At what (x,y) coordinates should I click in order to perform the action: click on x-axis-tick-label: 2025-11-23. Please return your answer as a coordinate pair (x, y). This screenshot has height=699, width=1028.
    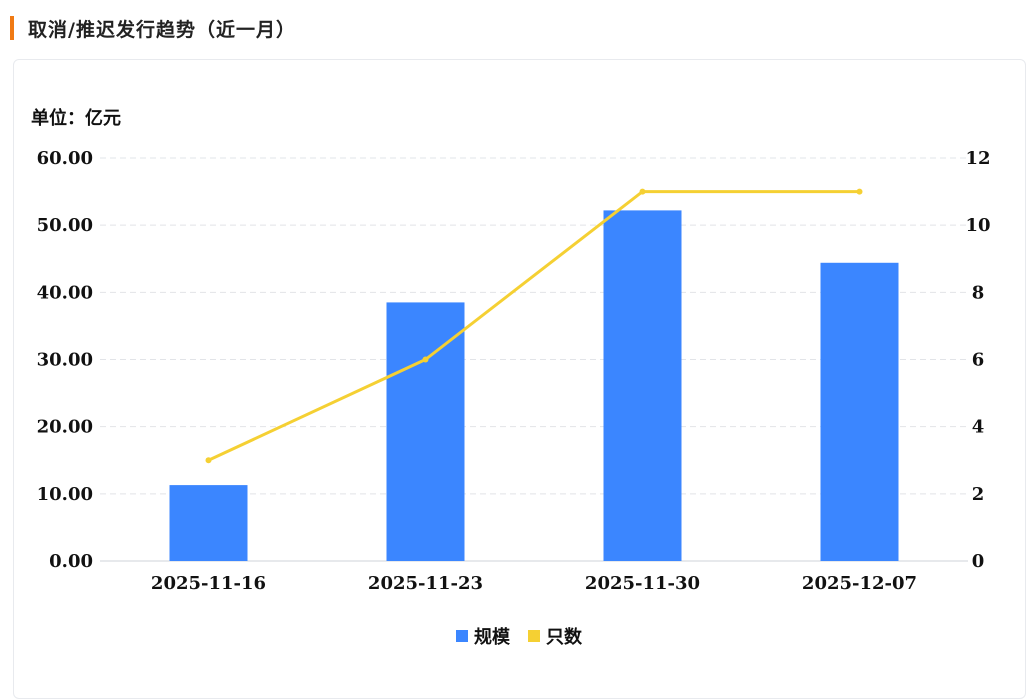
    Looking at the image, I should click on (425, 583).